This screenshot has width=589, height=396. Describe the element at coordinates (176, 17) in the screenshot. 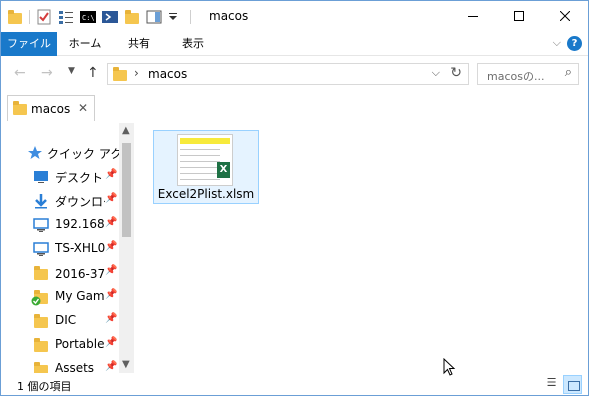

I see `customize-toolbar-dropdown-icon` at that location.